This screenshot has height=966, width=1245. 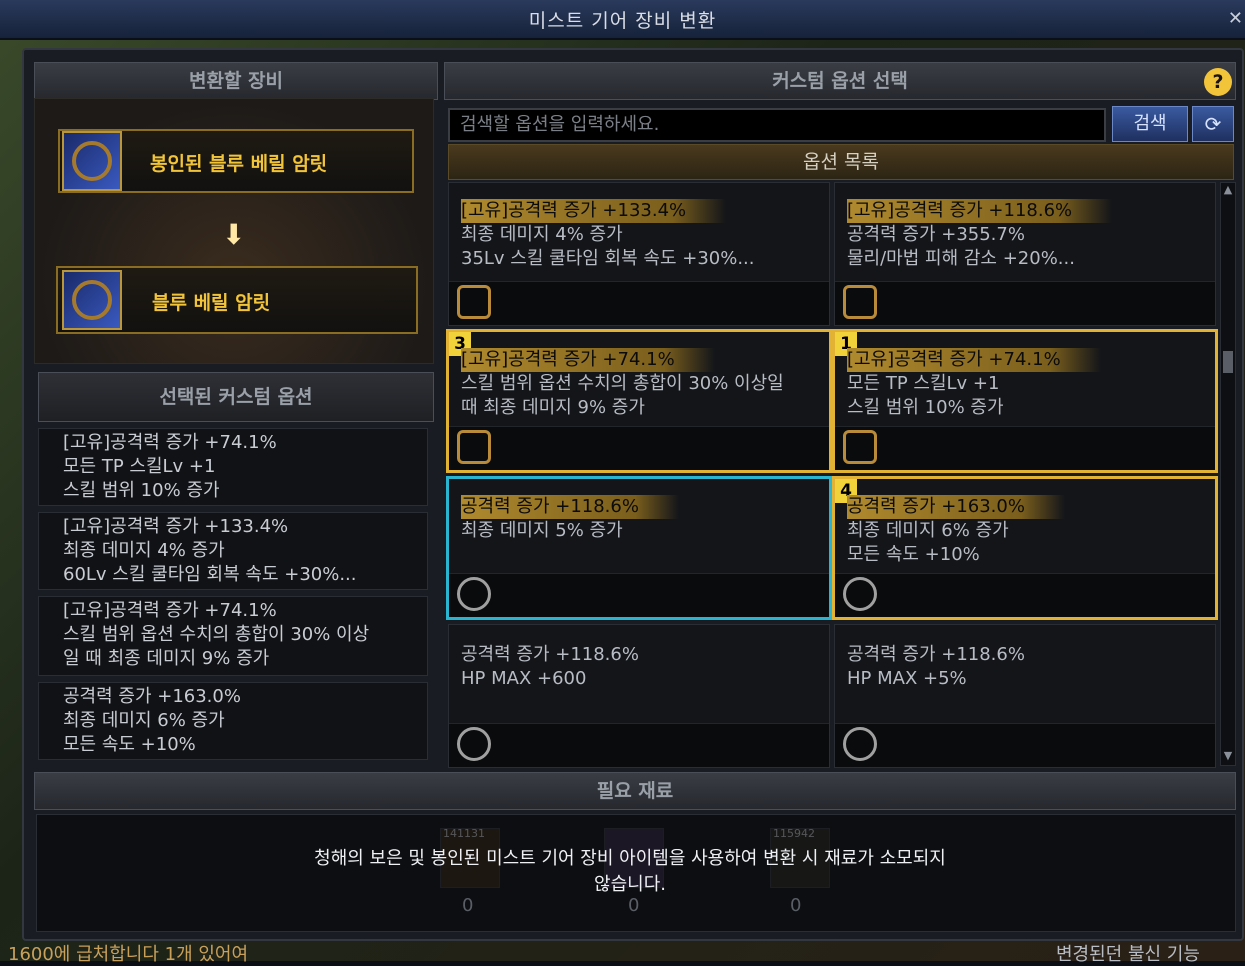 What do you see at coordinates (841, 162) in the screenshot?
I see `option-list-header: 옵션 목록` at bounding box center [841, 162].